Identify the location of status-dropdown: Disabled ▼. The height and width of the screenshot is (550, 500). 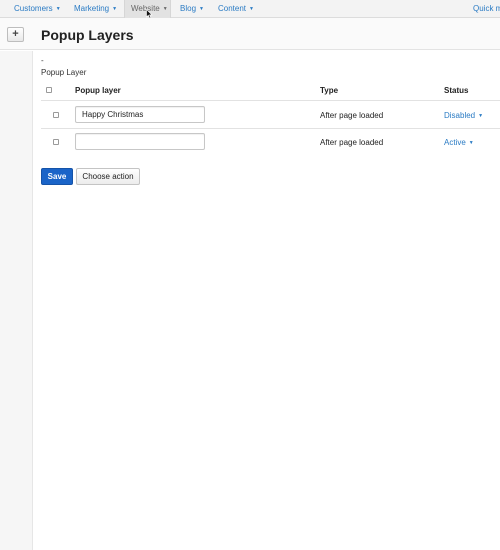
(463, 115).